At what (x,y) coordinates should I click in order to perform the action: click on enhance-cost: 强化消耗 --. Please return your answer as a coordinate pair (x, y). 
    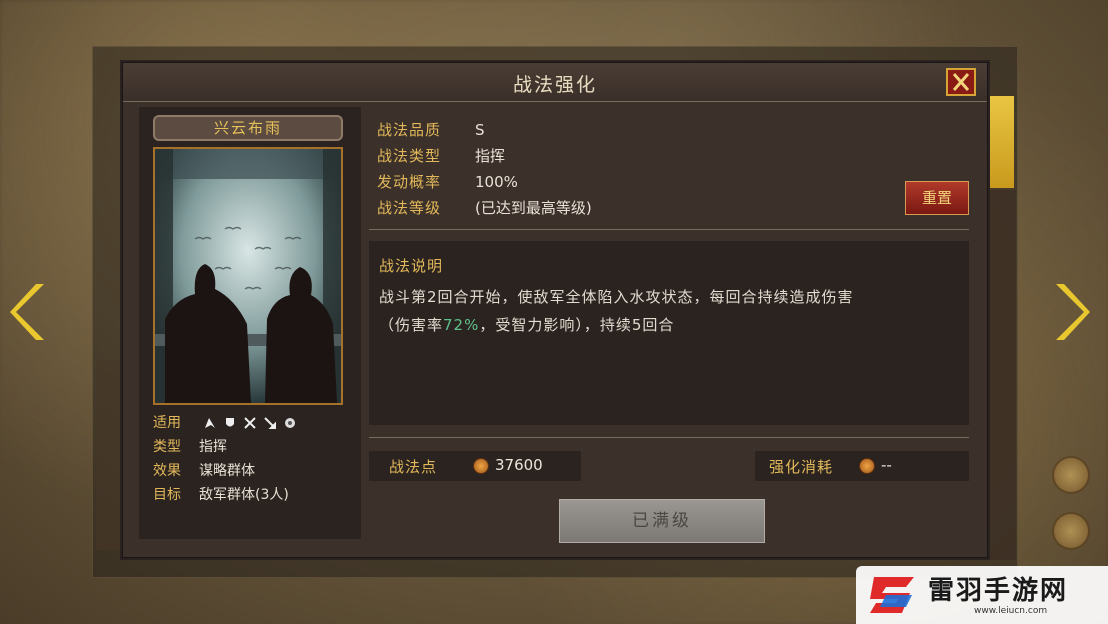
    Looking at the image, I should click on (862, 466).